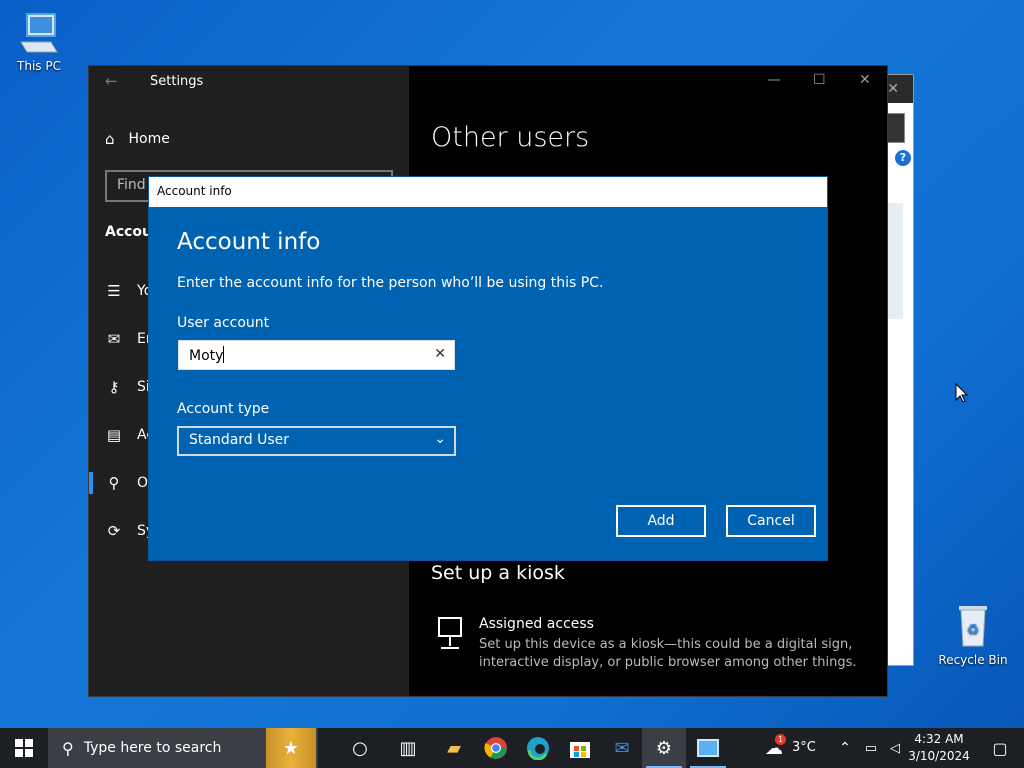 The height and width of the screenshot is (768, 1024). I want to click on user-account-label: User account, so click(223, 323).